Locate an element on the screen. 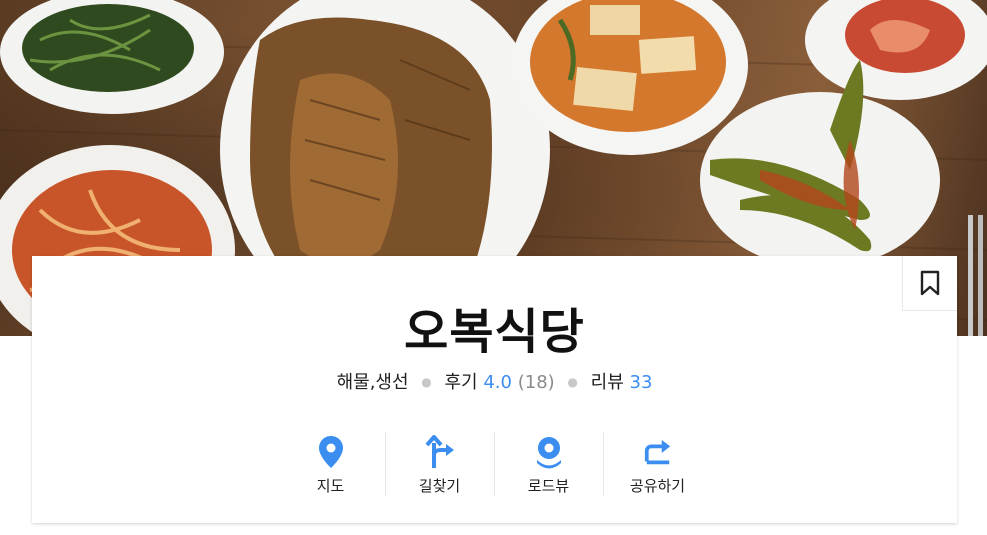  map-button: 지도 is located at coordinates (330, 464).